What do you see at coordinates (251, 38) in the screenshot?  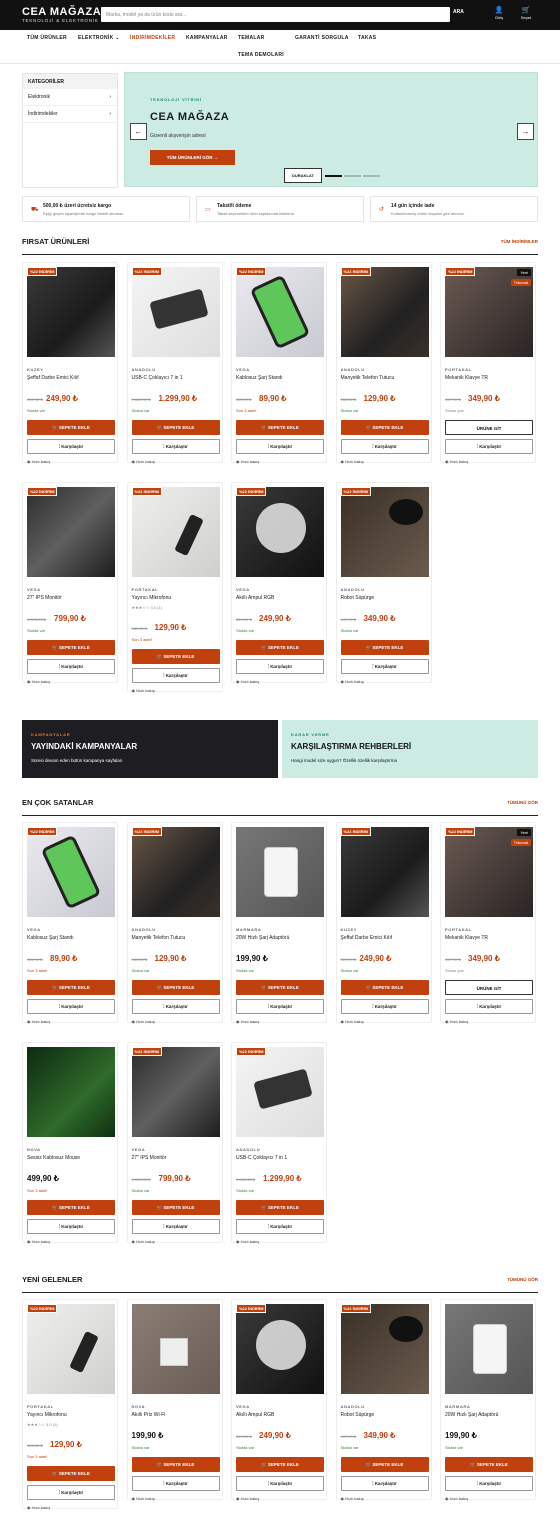 I see `nav-themes: TEMALAR` at bounding box center [251, 38].